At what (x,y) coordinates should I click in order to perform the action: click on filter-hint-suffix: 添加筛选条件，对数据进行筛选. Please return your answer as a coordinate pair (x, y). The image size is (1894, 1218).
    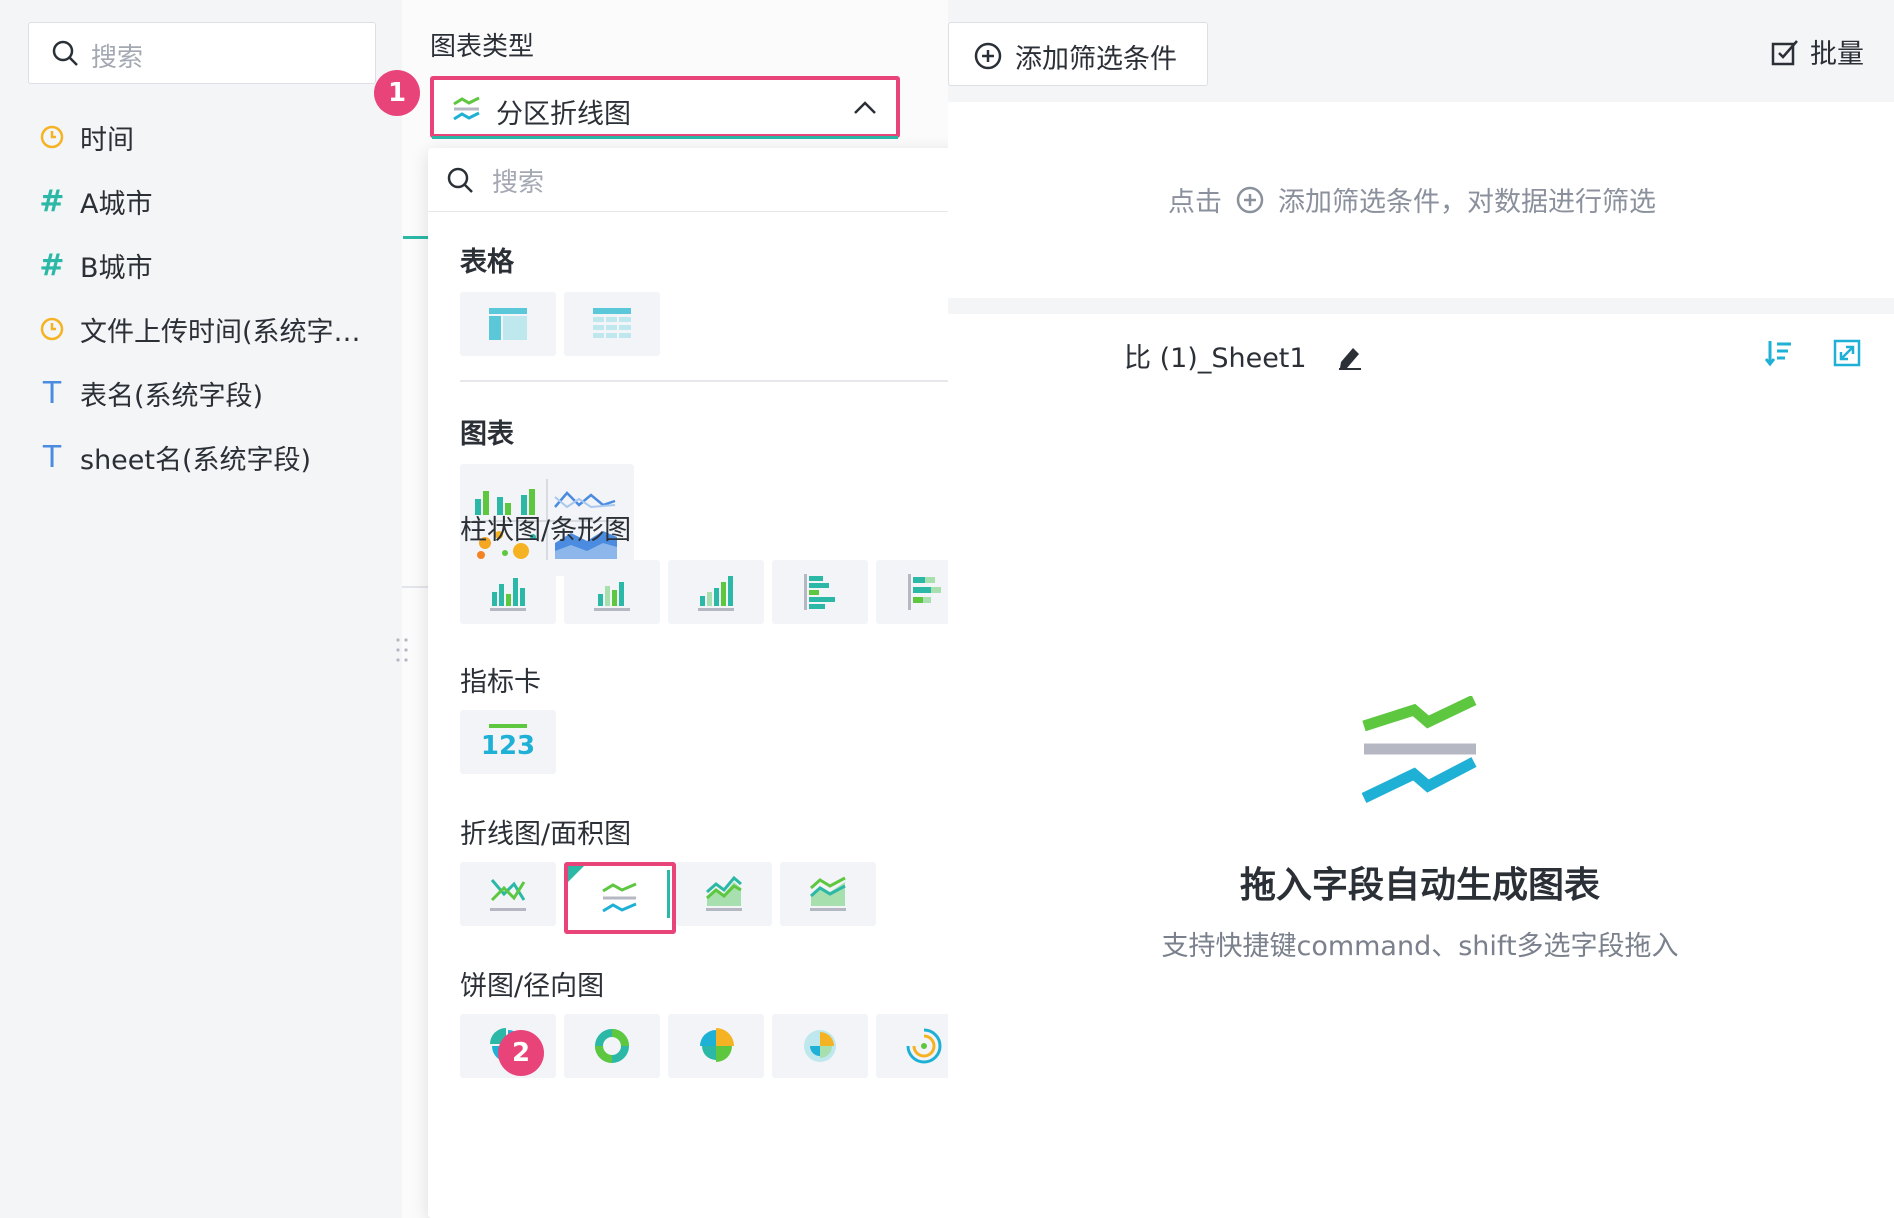
    Looking at the image, I should click on (1467, 202).